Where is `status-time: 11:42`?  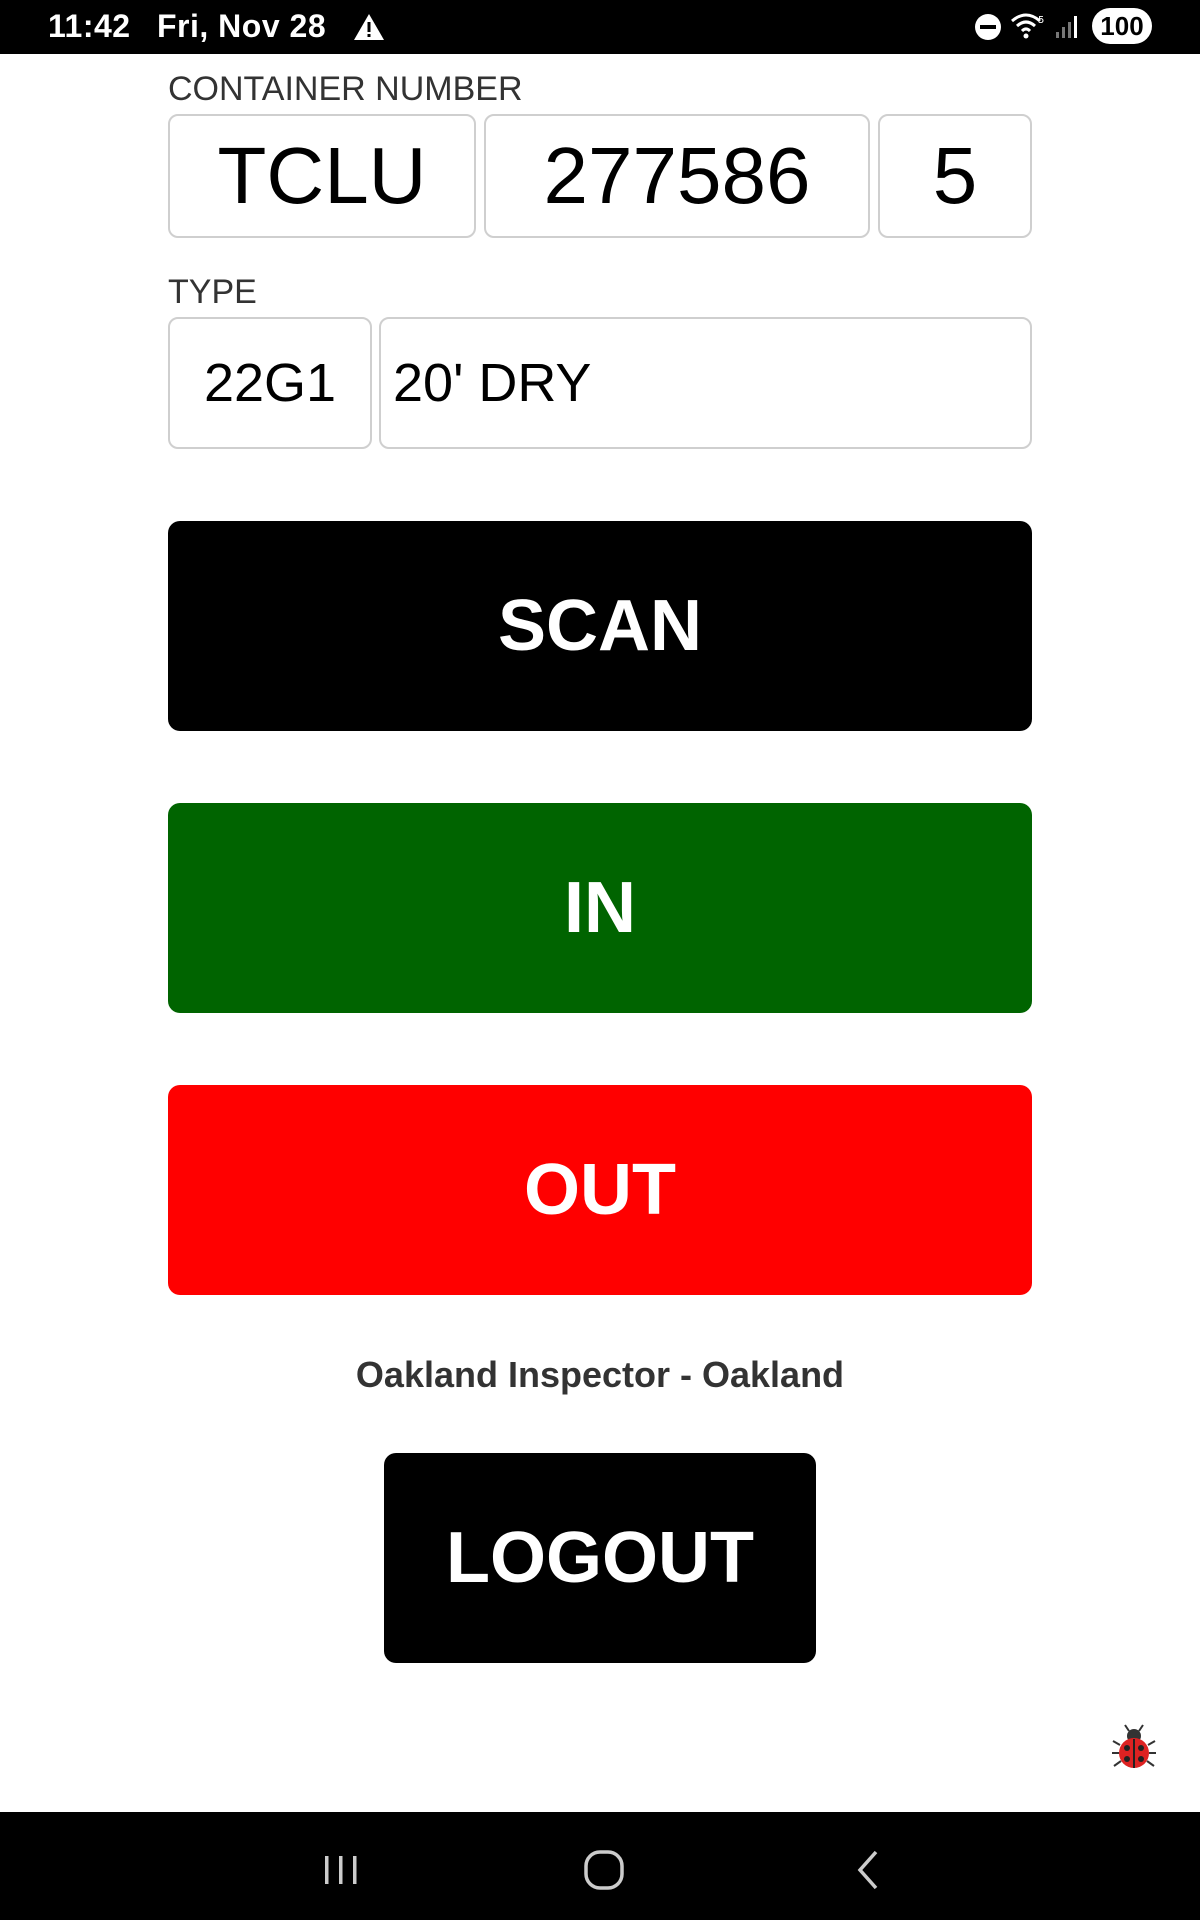
status-time: 11:42 is located at coordinates (89, 26).